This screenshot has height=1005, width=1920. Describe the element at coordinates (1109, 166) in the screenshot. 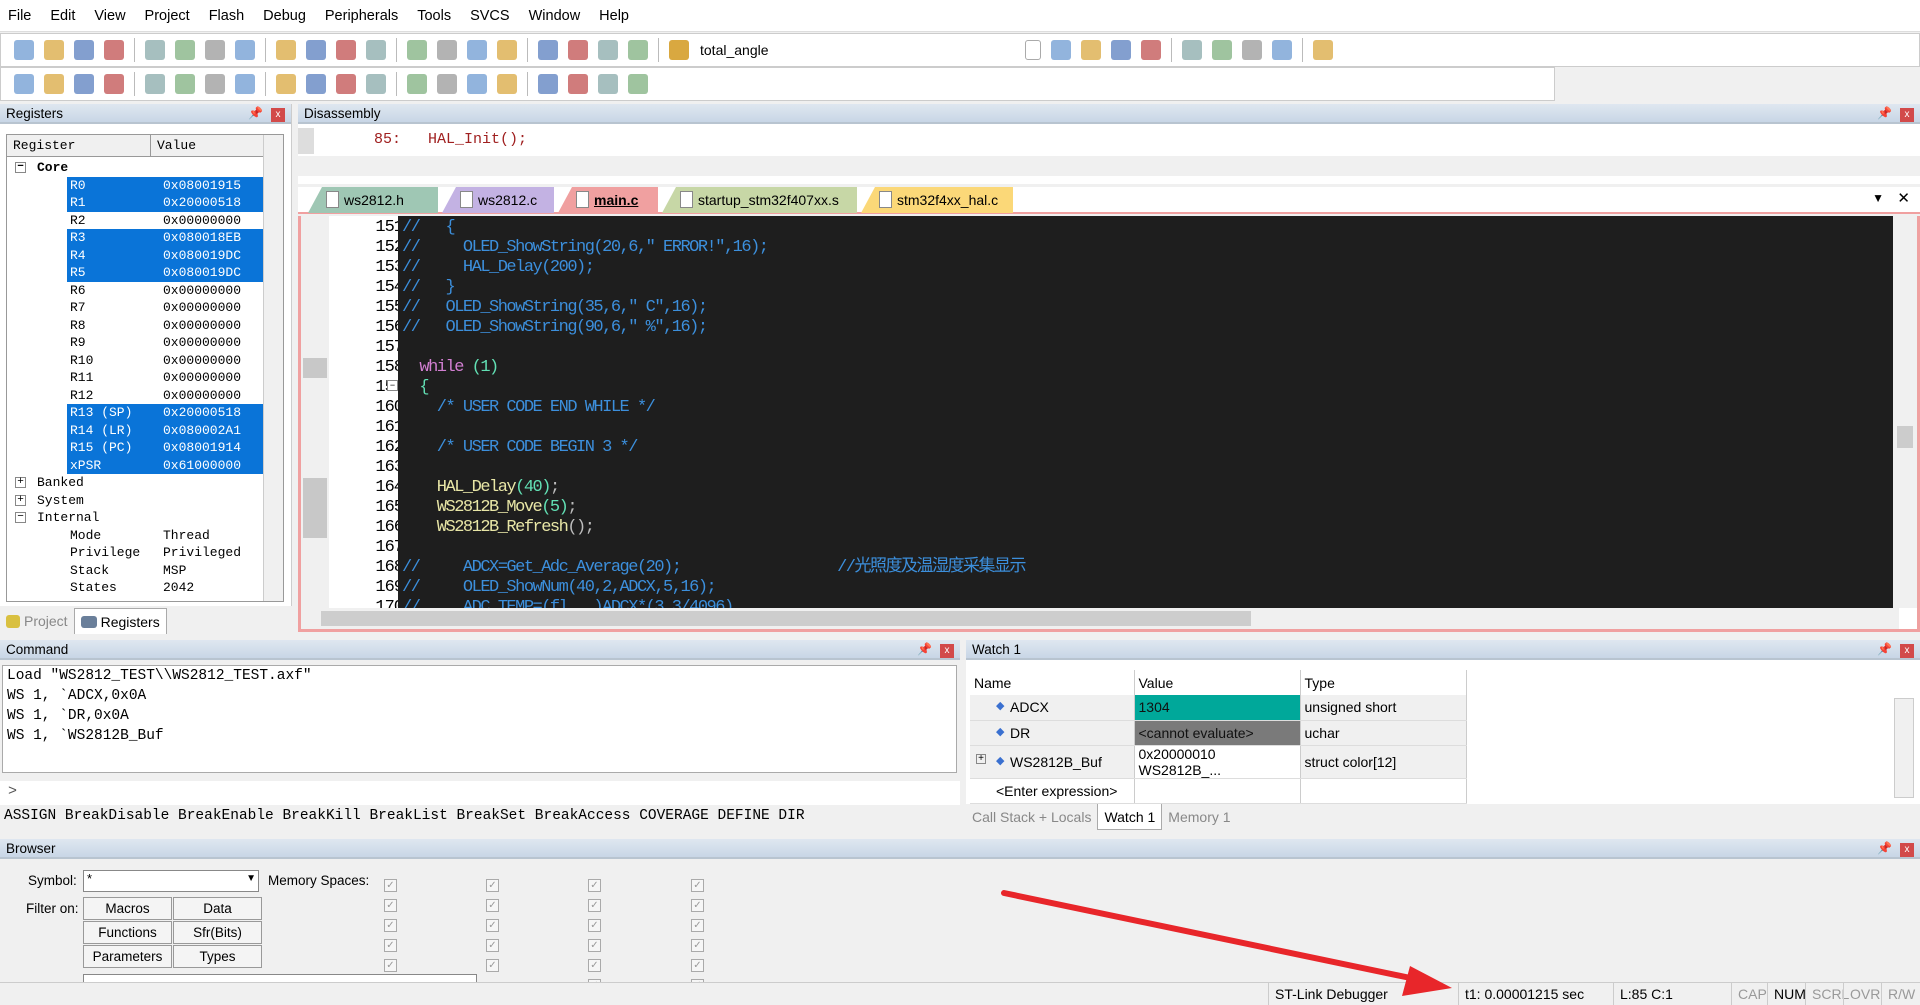

I see `disasm-hscrollbar` at that location.